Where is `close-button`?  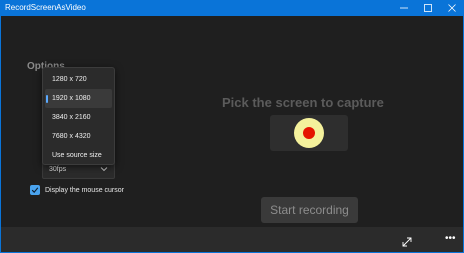
close-button is located at coordinates (452, 8).